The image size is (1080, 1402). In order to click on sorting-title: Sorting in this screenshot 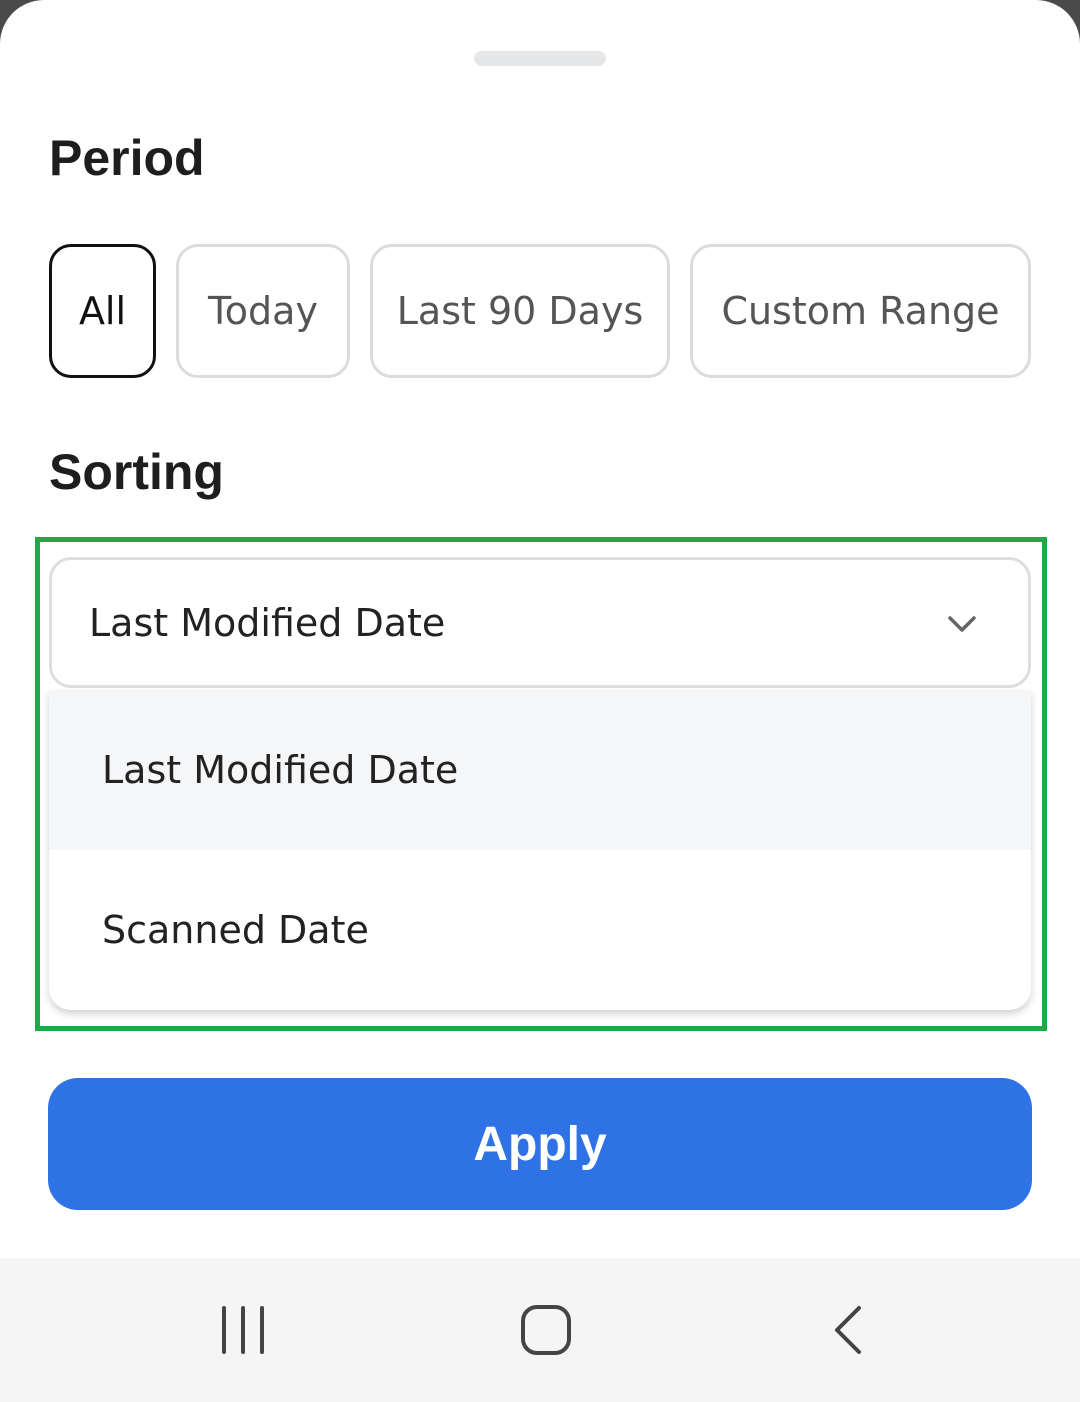, I will do `click(136, 472)`.